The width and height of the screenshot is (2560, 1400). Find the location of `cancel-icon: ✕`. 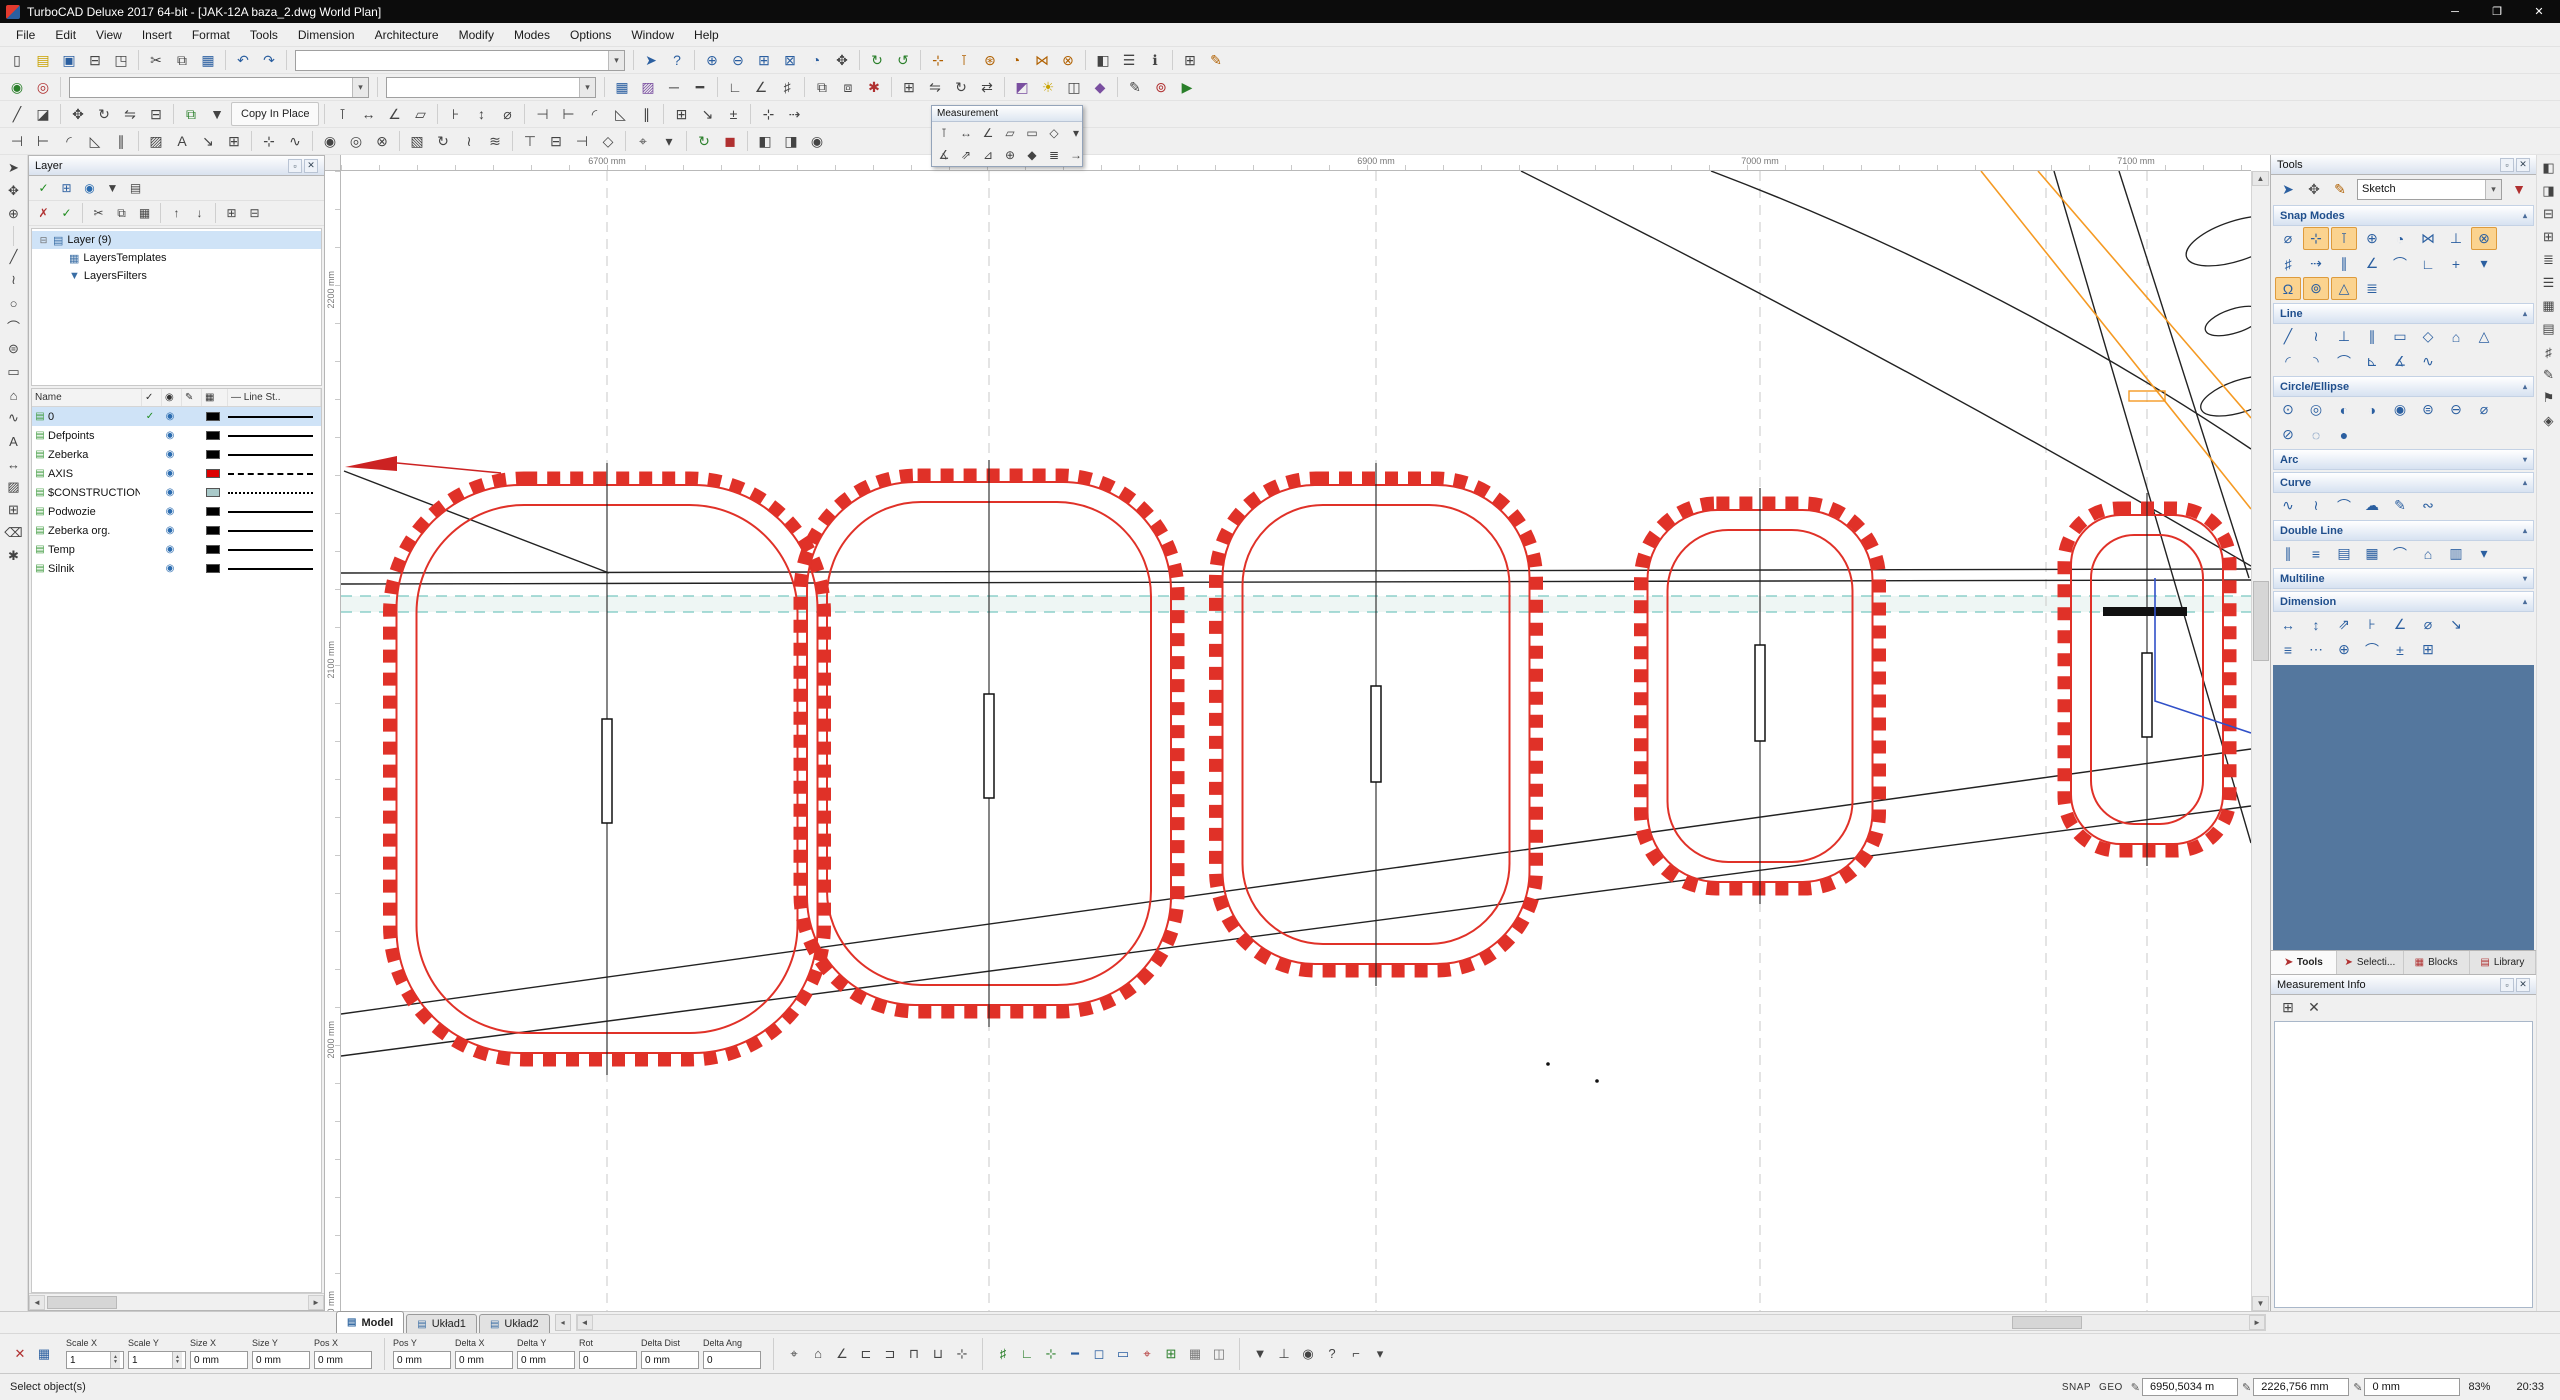

cancel-icon: ✕ is located at coordinates (20, 1354).